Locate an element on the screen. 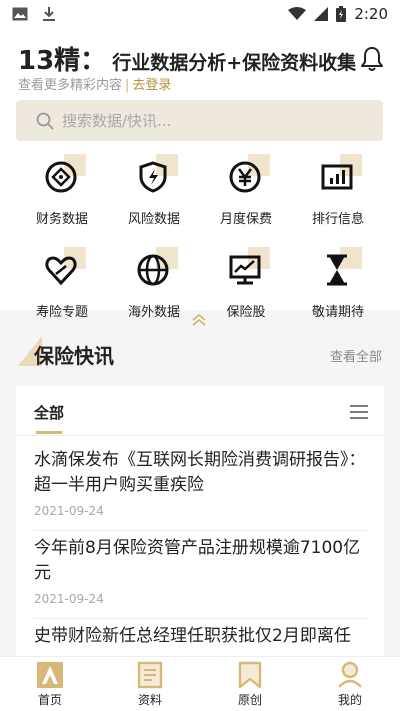 The height and width of the screenshot is (711, 400). hourglass-icon is located at coordinates (337, 270).